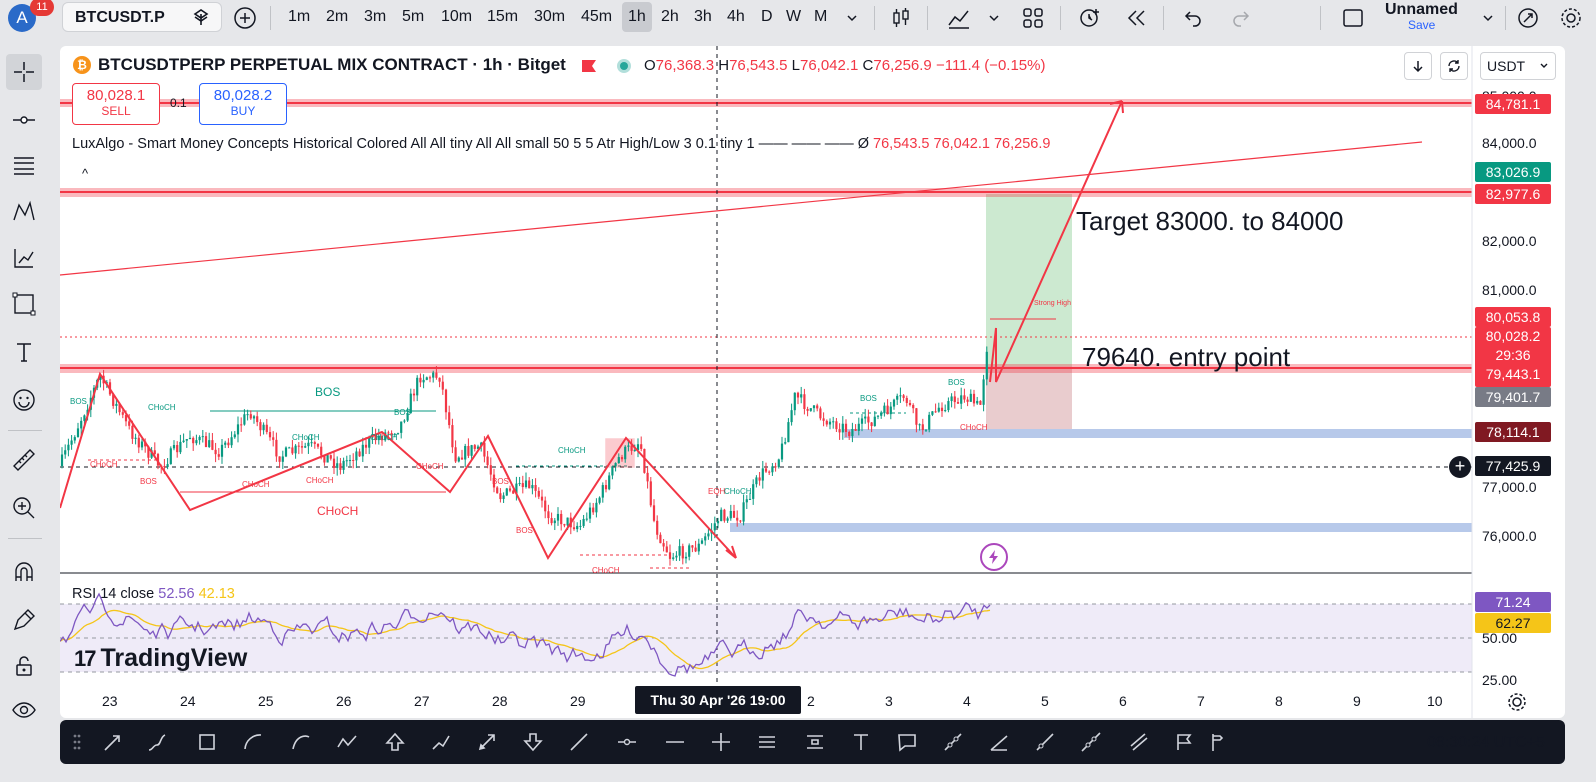 This screenshot has width=1596, height=782. I want to click on timeframe-2m: 2m, so click(337, 17).